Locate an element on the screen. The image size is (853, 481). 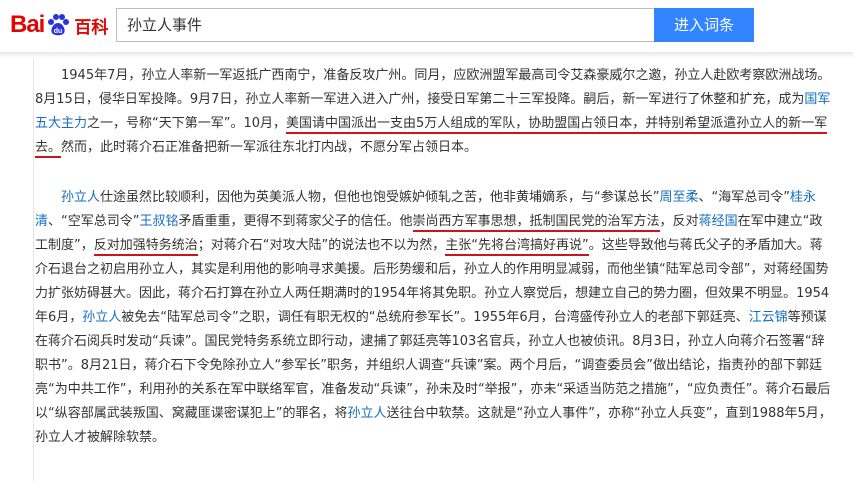
entity-link: 周至柔 is located at coordinates (679, 197).